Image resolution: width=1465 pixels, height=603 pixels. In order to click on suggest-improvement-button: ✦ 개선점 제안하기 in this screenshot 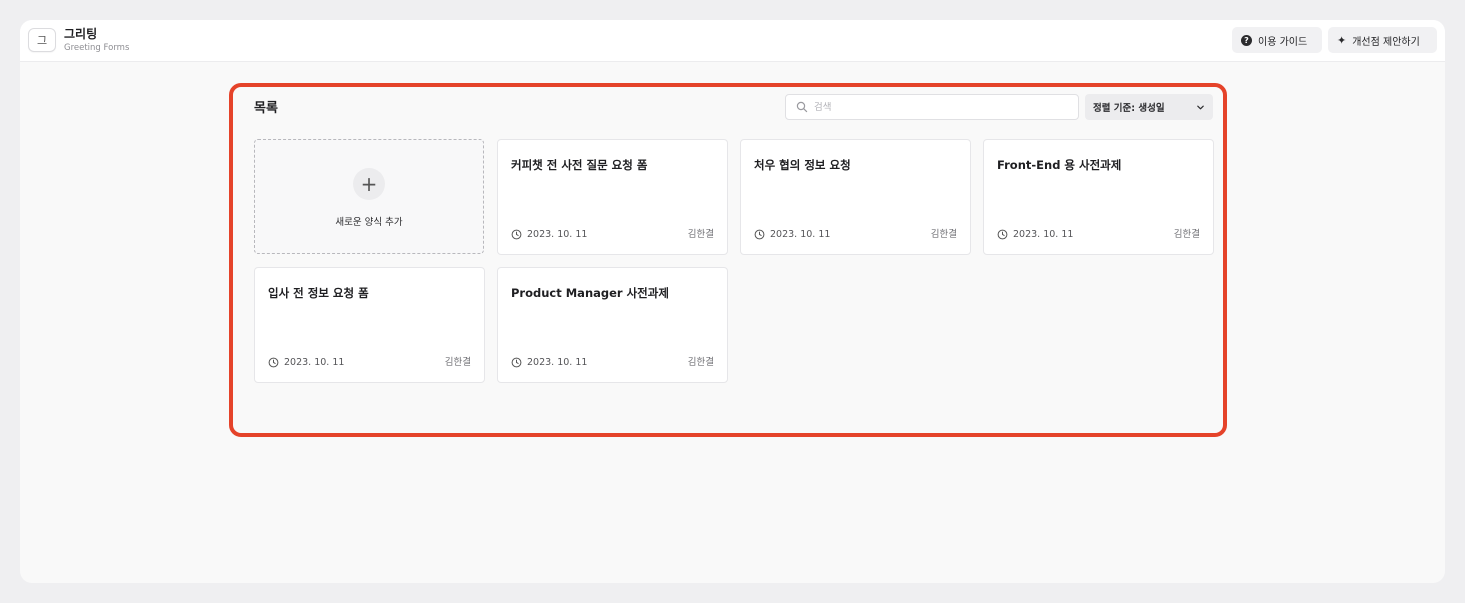, I will do `click(1382, 40)`.